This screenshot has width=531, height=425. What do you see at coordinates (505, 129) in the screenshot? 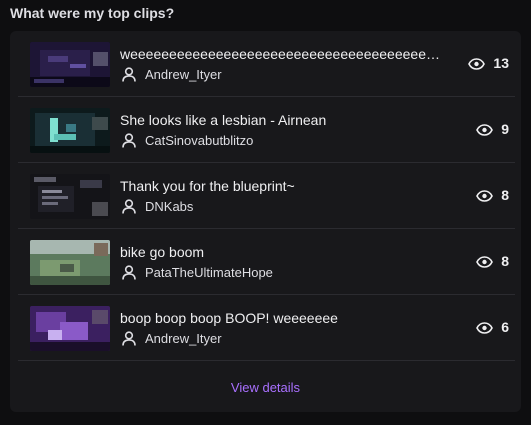
I see `clip-view-count: 9` at bounding box center [505, 129].